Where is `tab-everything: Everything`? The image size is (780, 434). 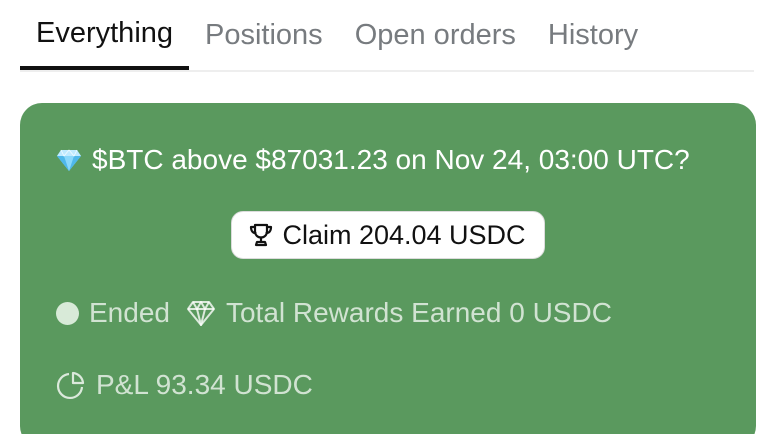
tab-everything: Everything is located at coordinates (105, 35).